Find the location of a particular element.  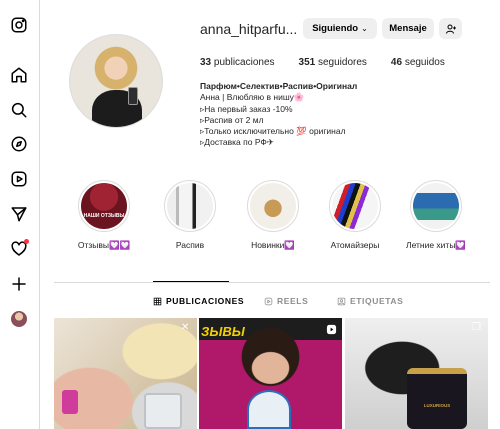

highlight-new: Новинки💟 is located at coordinates (273, 215).